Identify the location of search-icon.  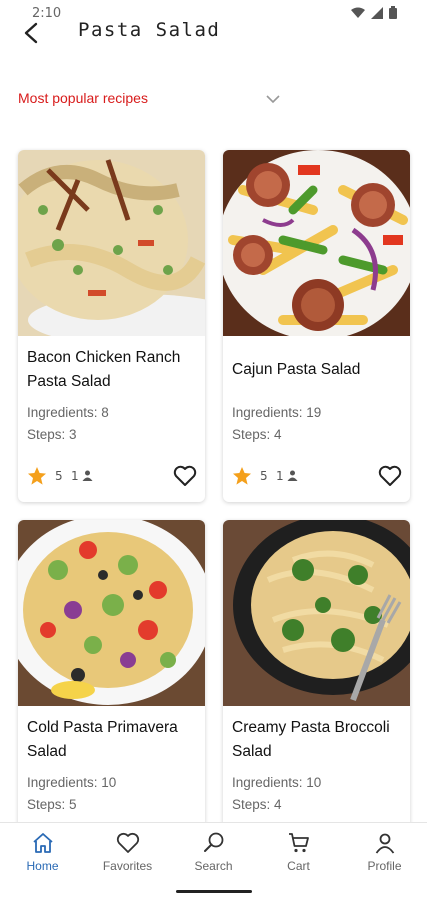
(213, 842).